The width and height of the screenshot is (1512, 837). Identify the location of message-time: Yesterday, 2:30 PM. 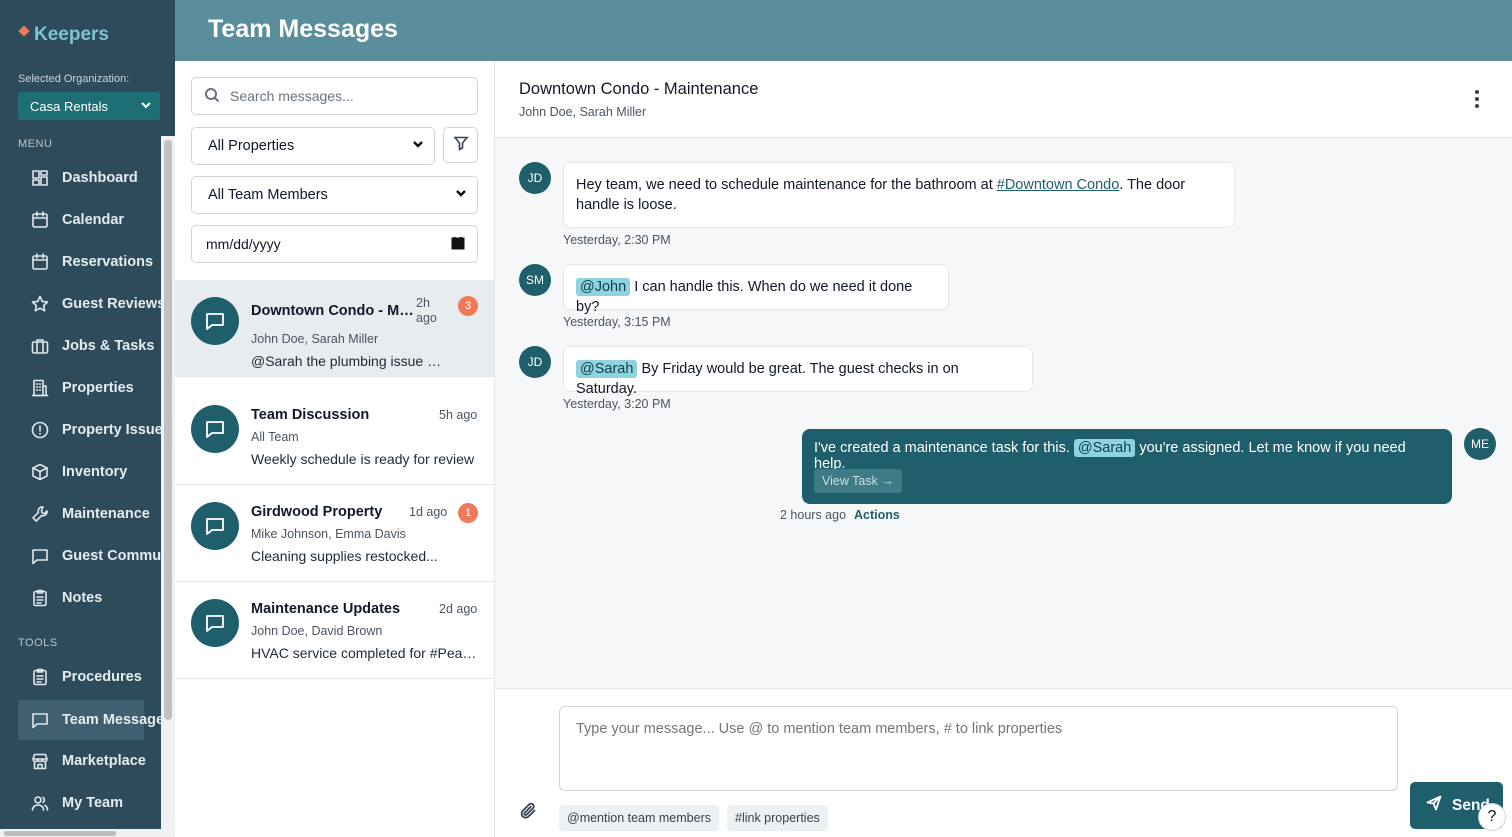
(617, 240).